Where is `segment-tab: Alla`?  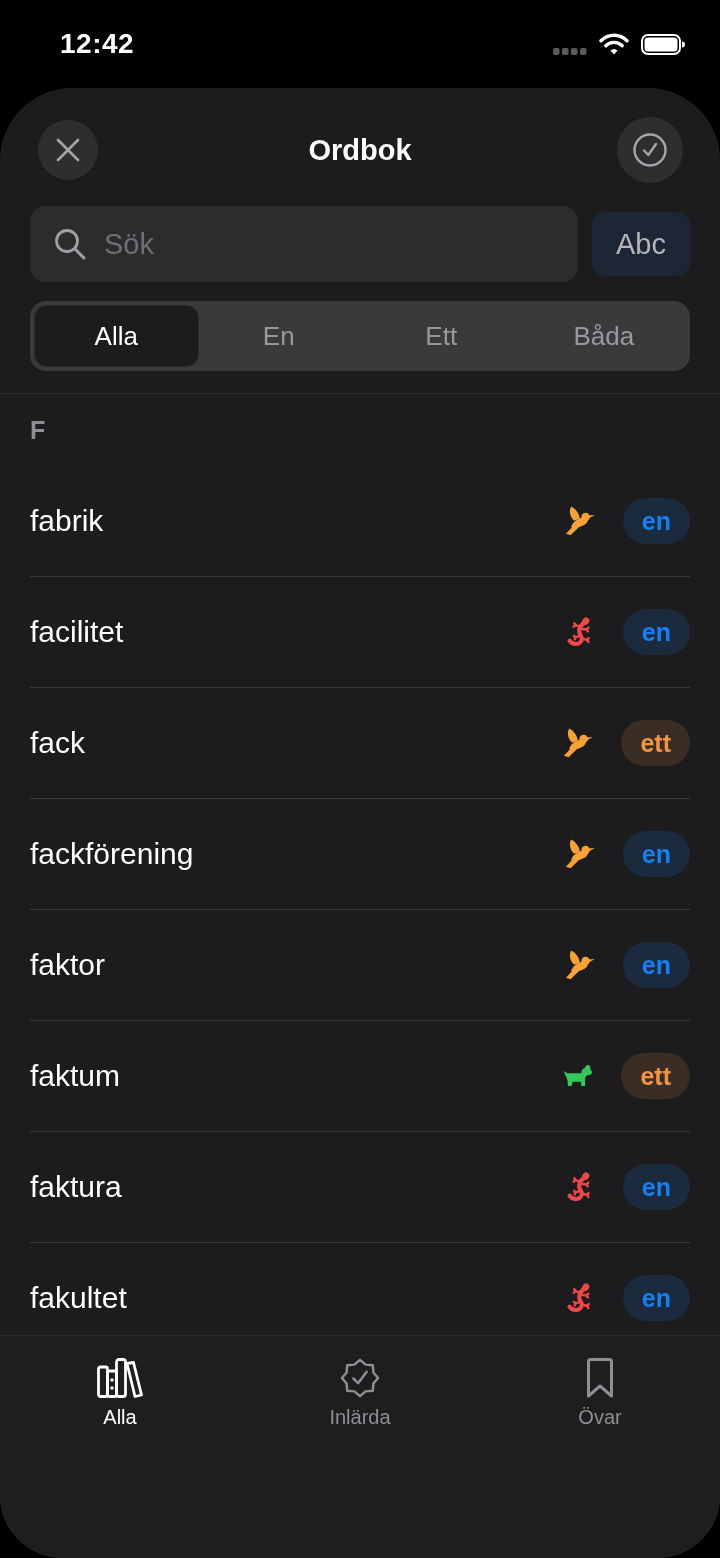 segment-tab: Alla is located at coordinates (116, 336).